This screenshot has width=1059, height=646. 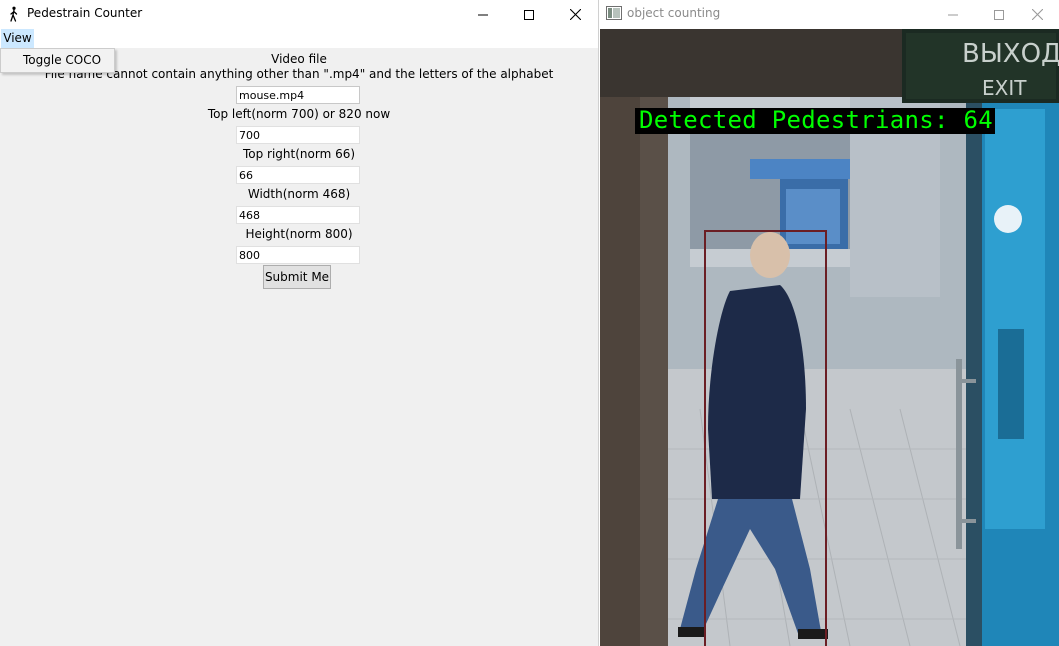 What do you see at coordinates (299, 234) in the screenshot?
I see `height-label: Height(norm 800)` at bounding box center [299, 234].